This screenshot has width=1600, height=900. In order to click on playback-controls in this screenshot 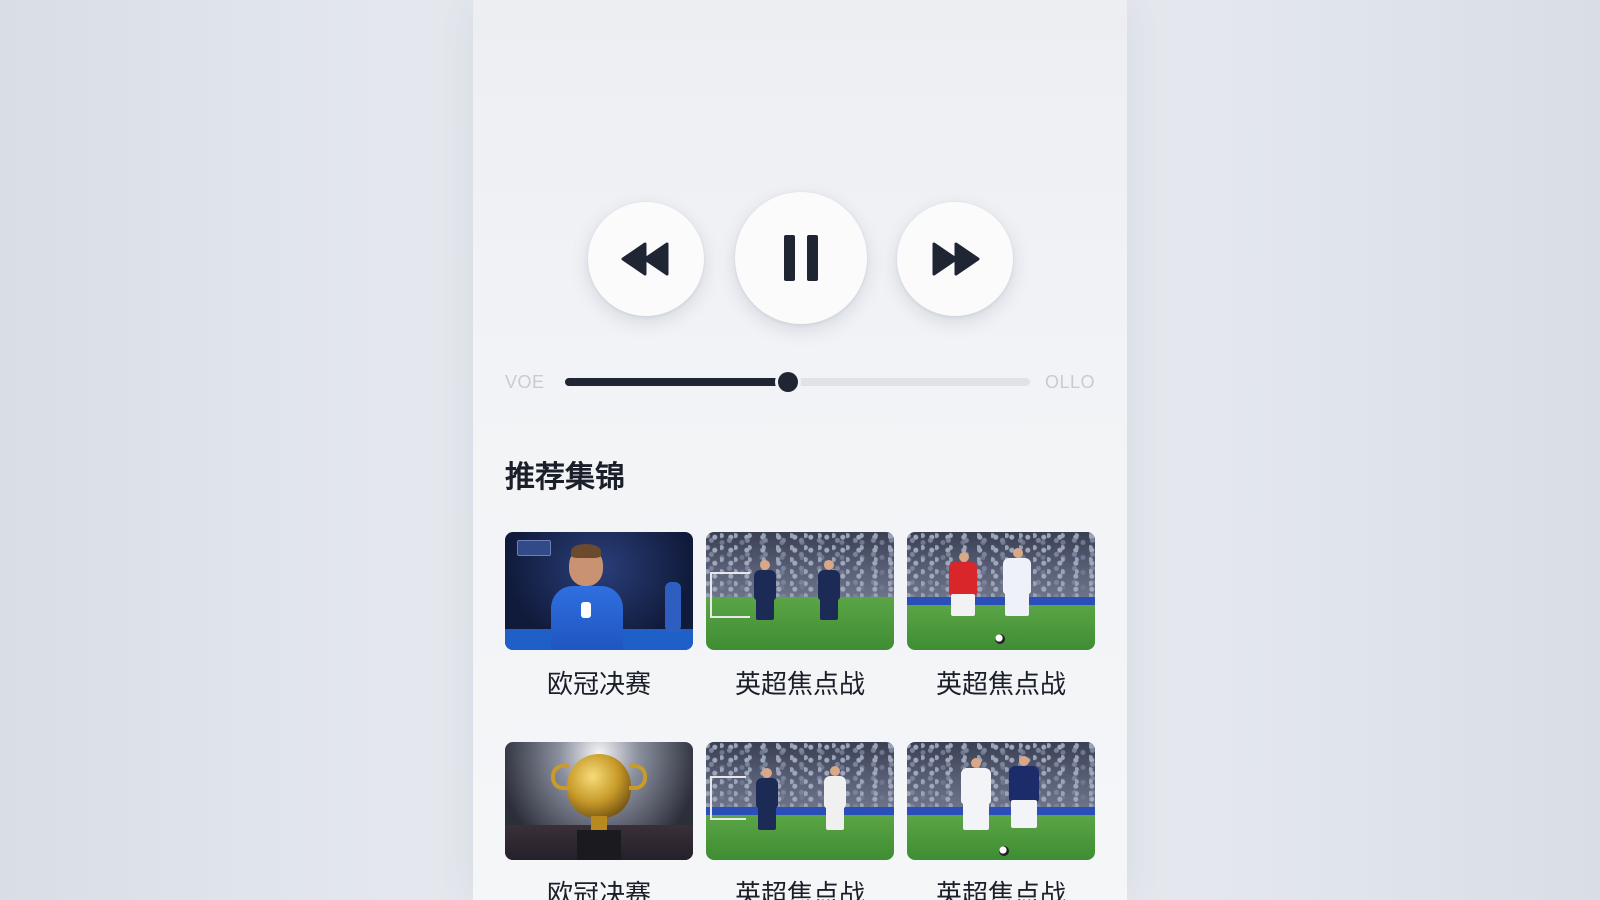, I will do `click(800, 258)`.